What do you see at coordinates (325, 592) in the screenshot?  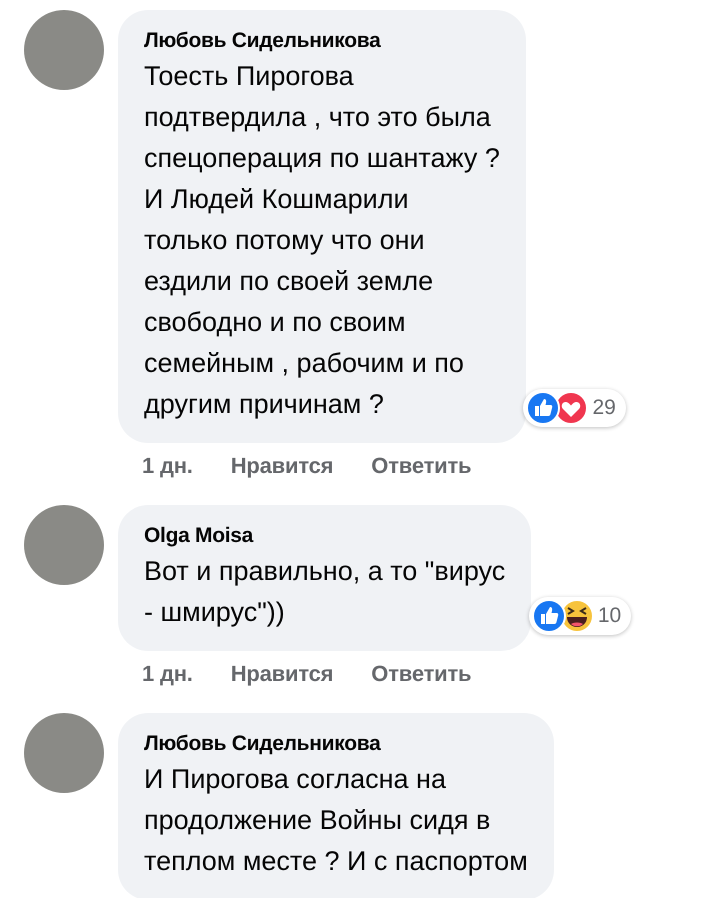 I see `comment-text: Вот и правильно, а то "вирус - шмирус"))` at bounding box center [325, 592].